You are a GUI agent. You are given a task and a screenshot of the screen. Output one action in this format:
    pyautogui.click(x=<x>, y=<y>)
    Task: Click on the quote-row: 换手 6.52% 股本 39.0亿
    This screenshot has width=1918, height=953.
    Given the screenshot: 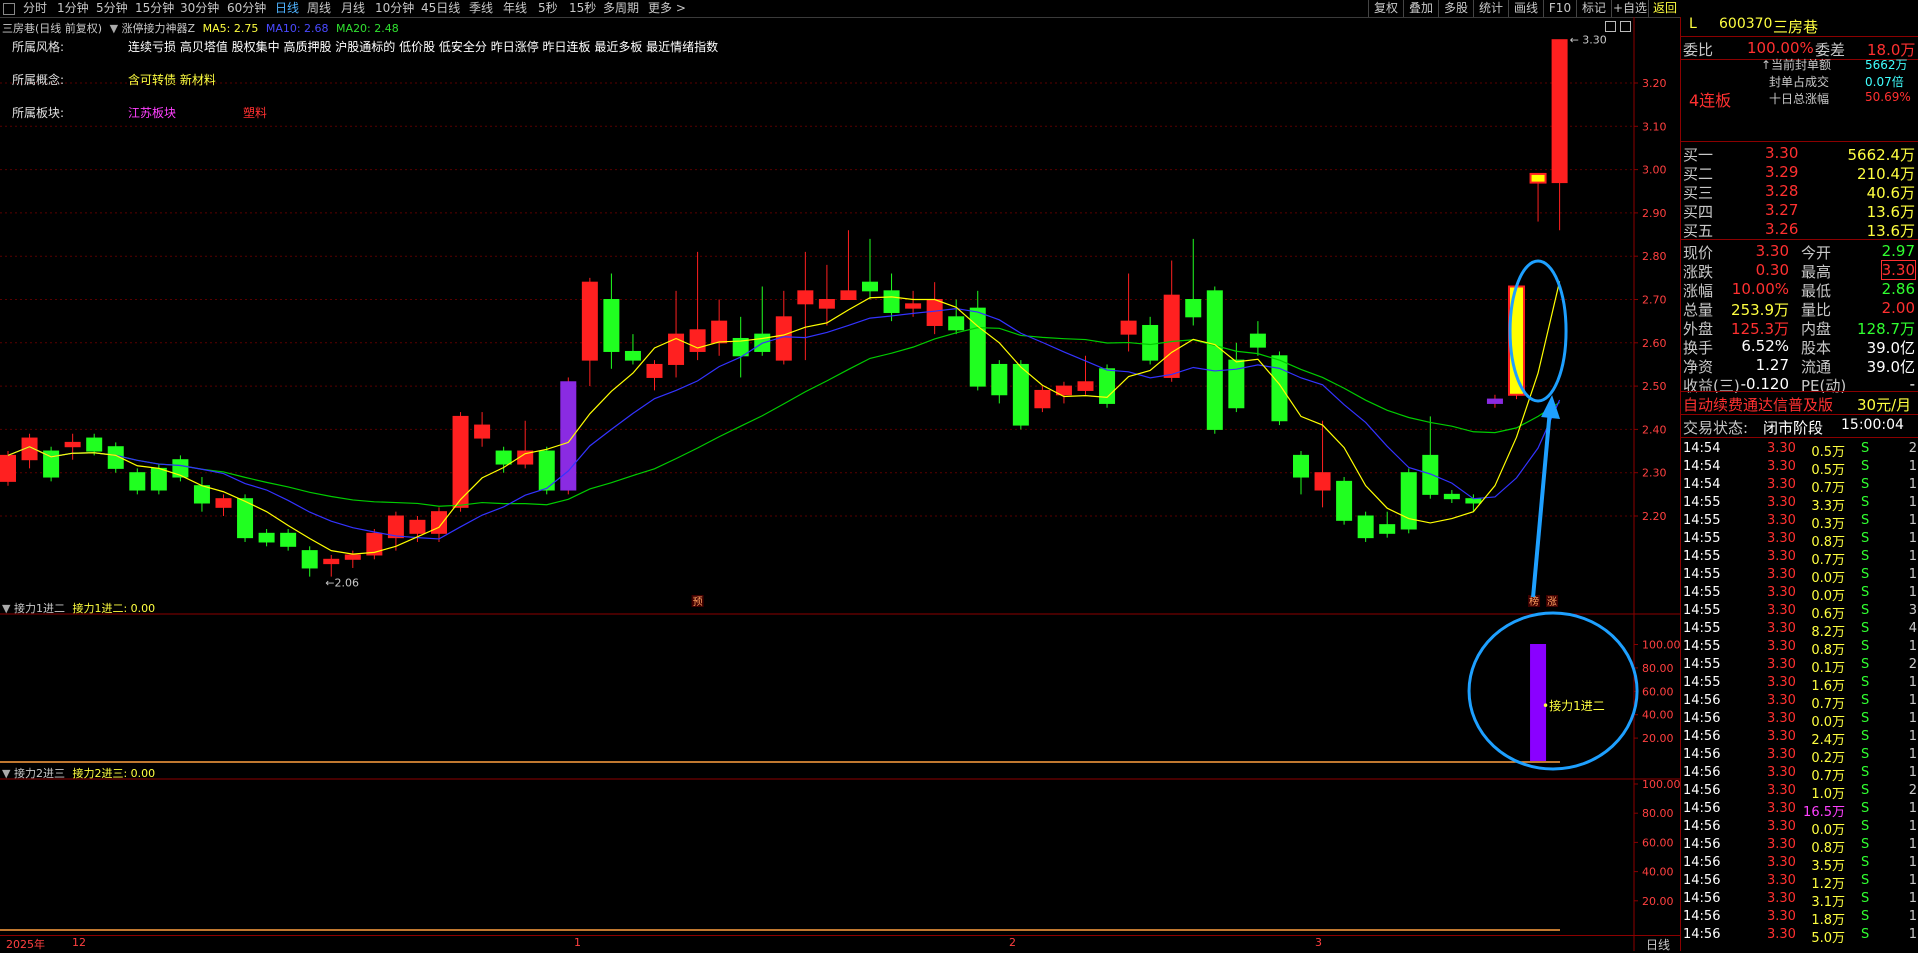 What is the action you would take?
    pyautogui.click(x=1800, y=347)
    